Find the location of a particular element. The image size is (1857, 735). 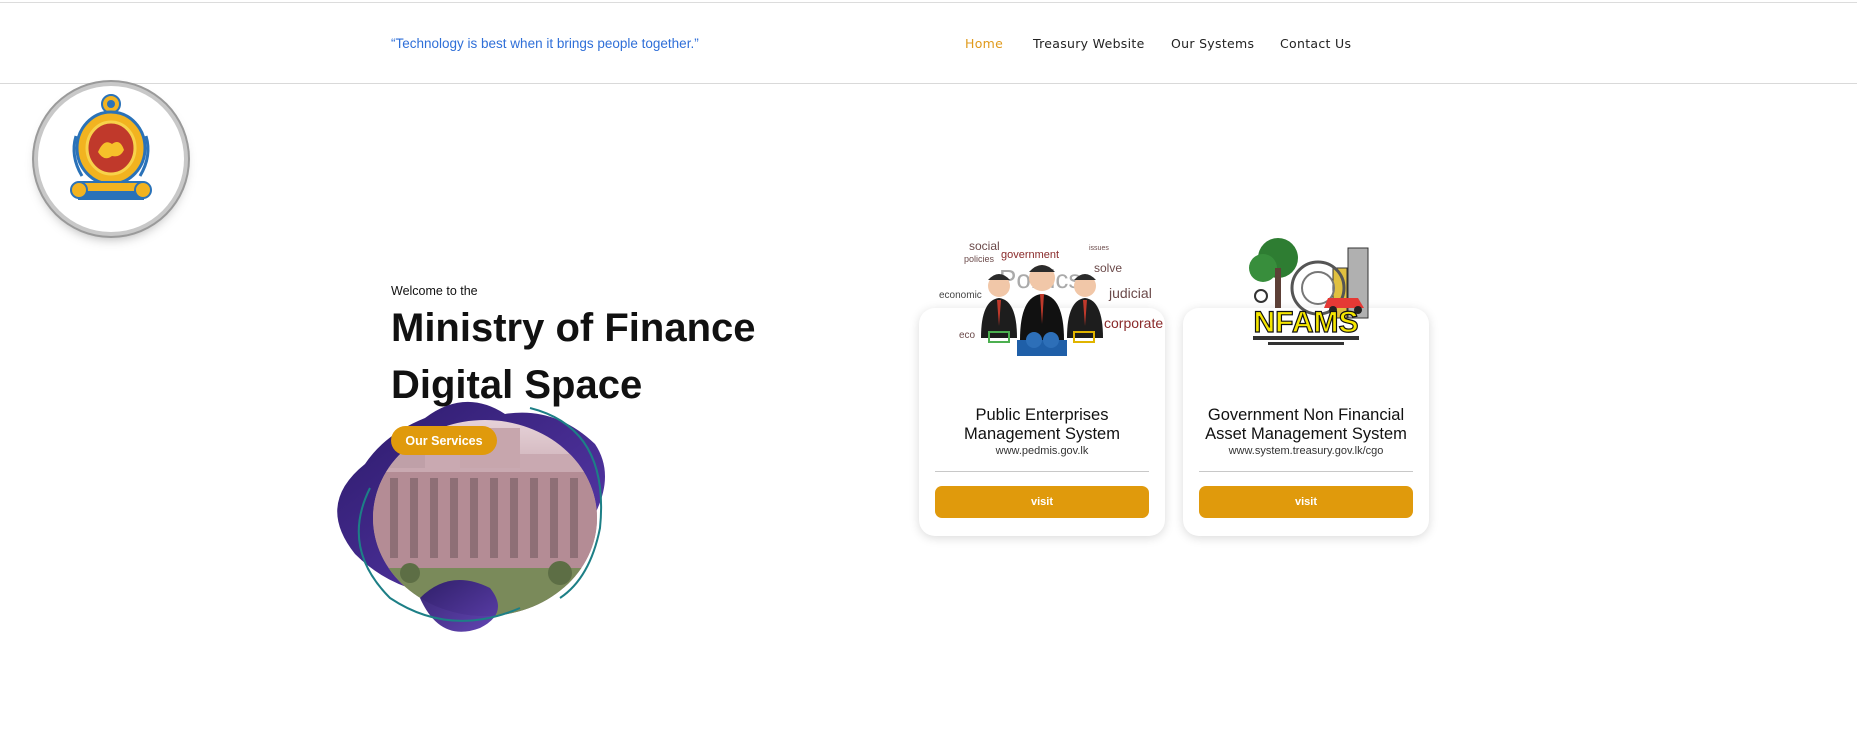

svg-text: policies is located at coordinates (979, 259).